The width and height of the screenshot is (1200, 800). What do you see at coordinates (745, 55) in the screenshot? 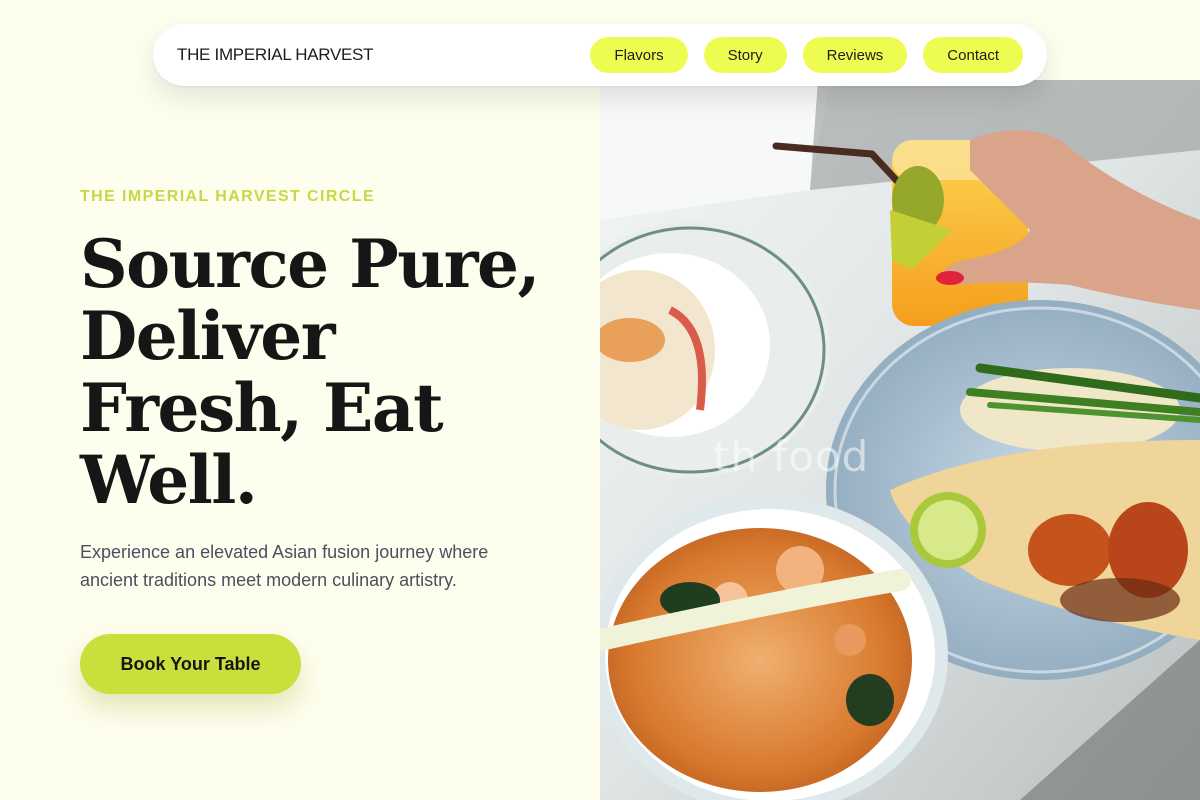
I see `nav-link-story: Story` at bounding box center [745, 55].